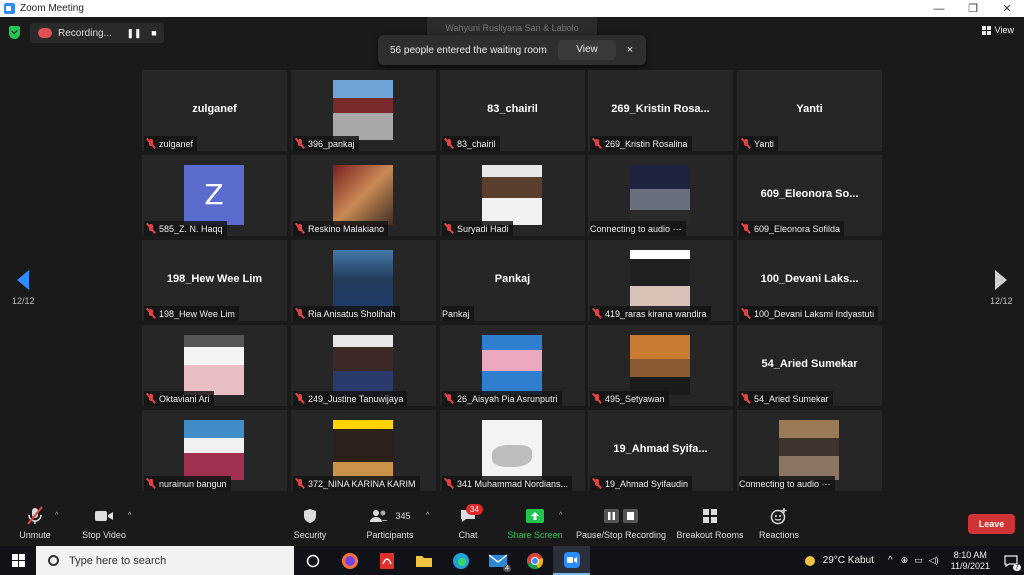 This screenshot has width=1024, height=575. I want to click on share-screen-button: Share Screen, so click(535, 523).